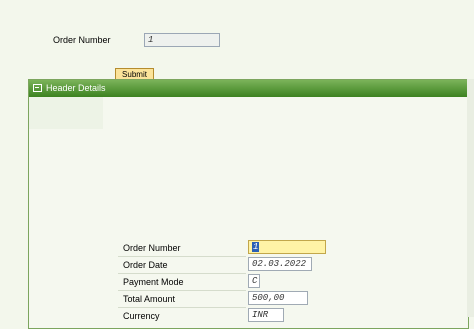  I want to click on field-label-currency: Currency, so click(141, 316).